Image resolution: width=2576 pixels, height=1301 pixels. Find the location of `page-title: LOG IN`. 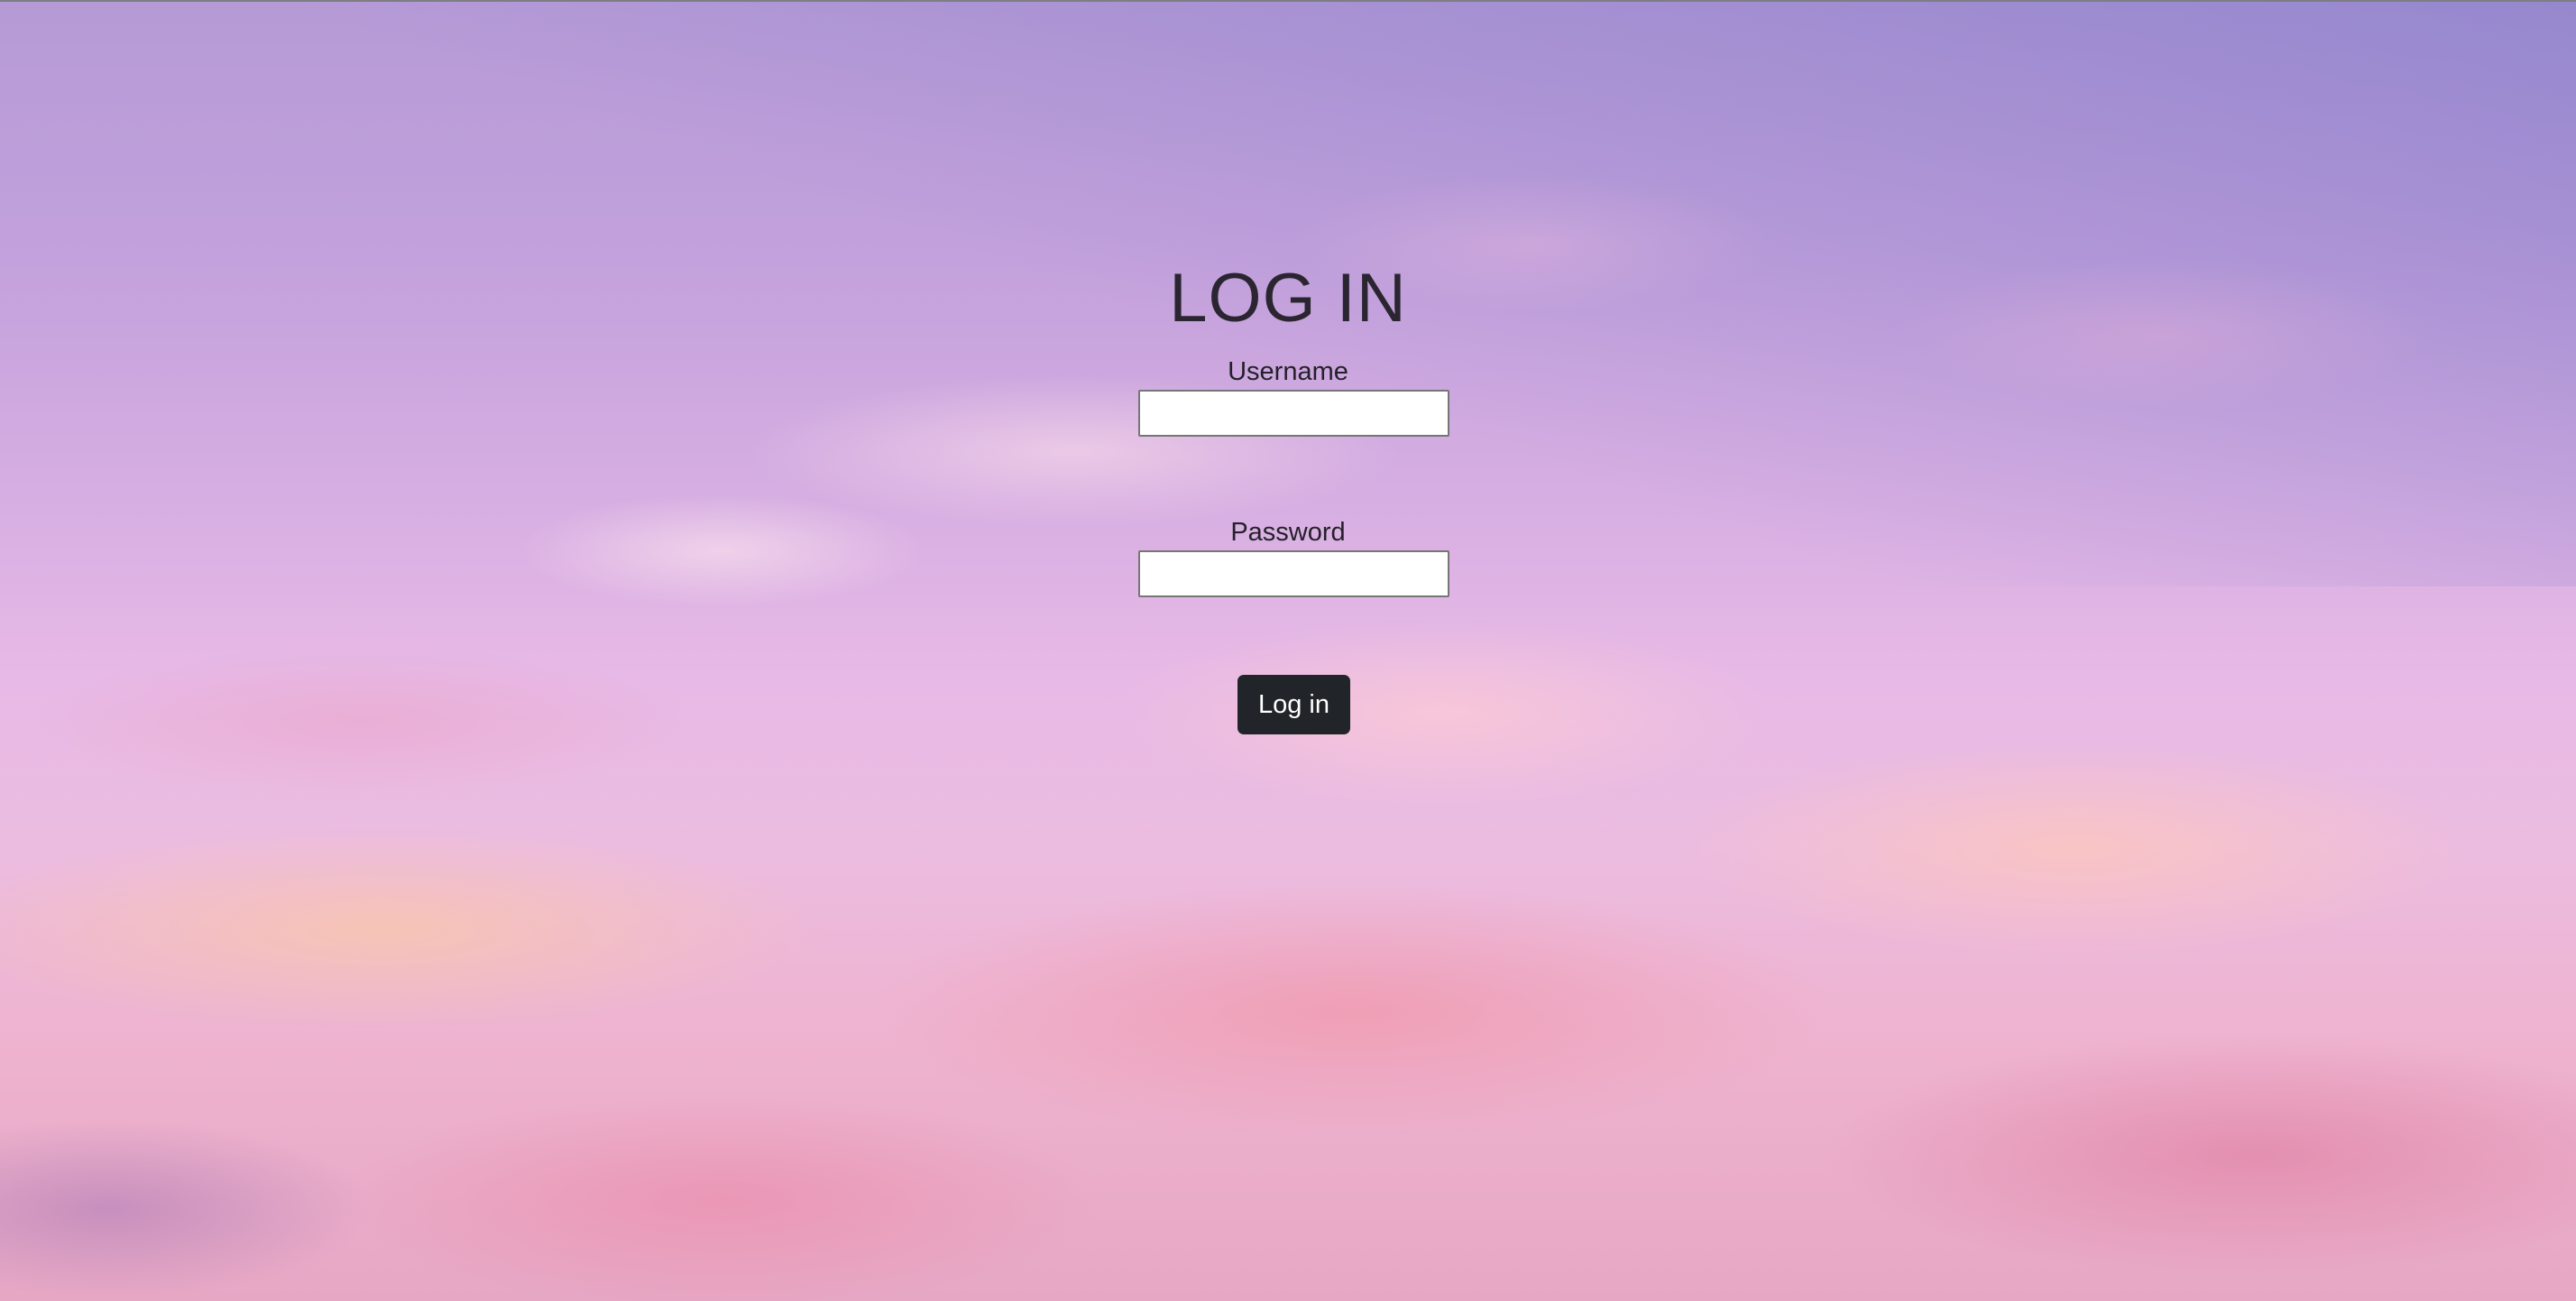

page-title: LOG IN is located at coordinates (1288, 298).